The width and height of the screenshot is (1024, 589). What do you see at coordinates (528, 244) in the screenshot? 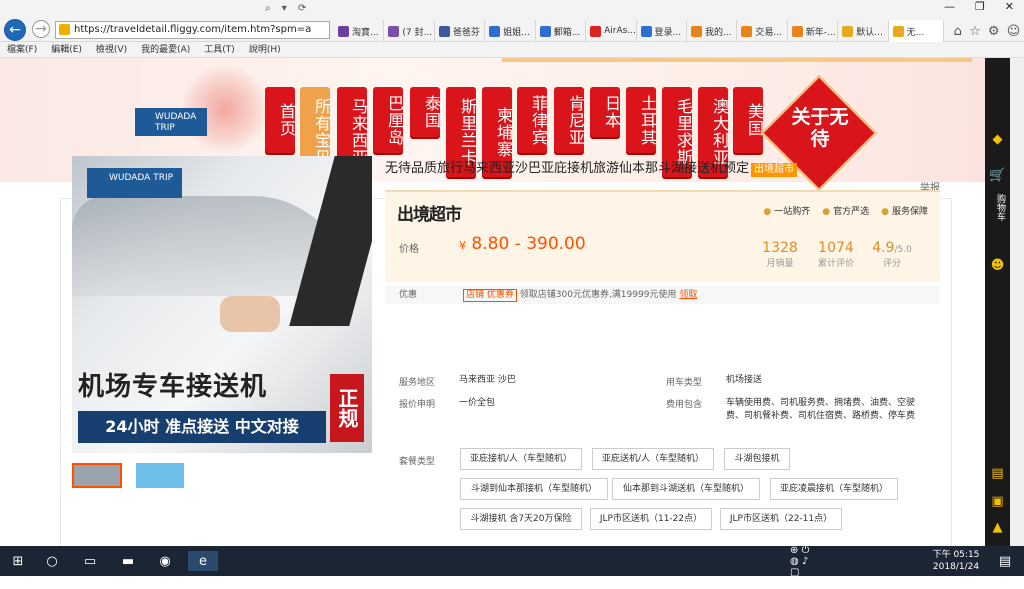
I see `price-range: 8.80 - 390.00` at bounding box center [528, 244].